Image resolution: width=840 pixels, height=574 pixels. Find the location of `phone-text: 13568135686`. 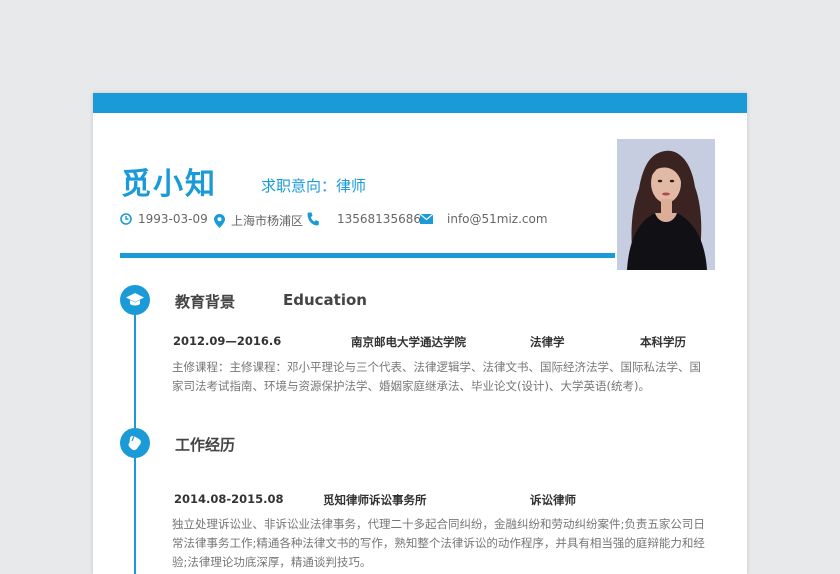

phone-text: 13568135686 is located at coordinates (379, 219).